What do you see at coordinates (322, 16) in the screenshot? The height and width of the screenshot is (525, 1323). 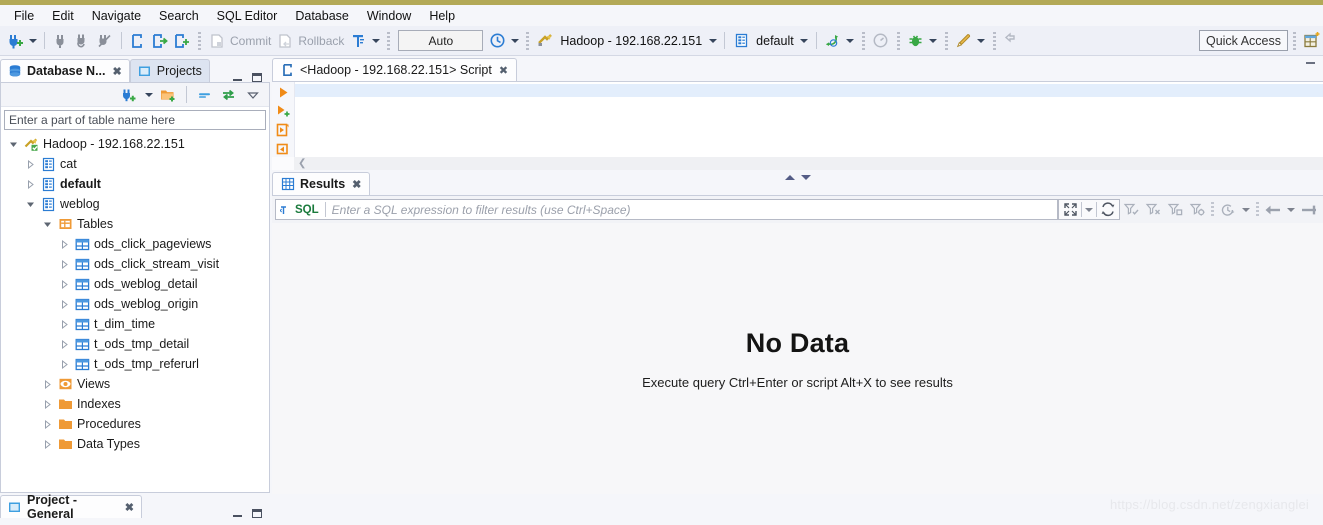 I see `menu-item-database: Database` at bounding box center [322, 16].